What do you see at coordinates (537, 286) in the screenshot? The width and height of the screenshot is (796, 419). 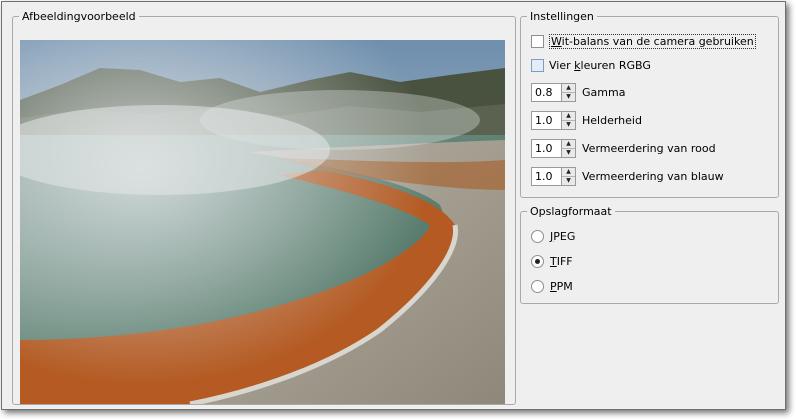 I see `ppm-radio` at bounding box center [537, 286].